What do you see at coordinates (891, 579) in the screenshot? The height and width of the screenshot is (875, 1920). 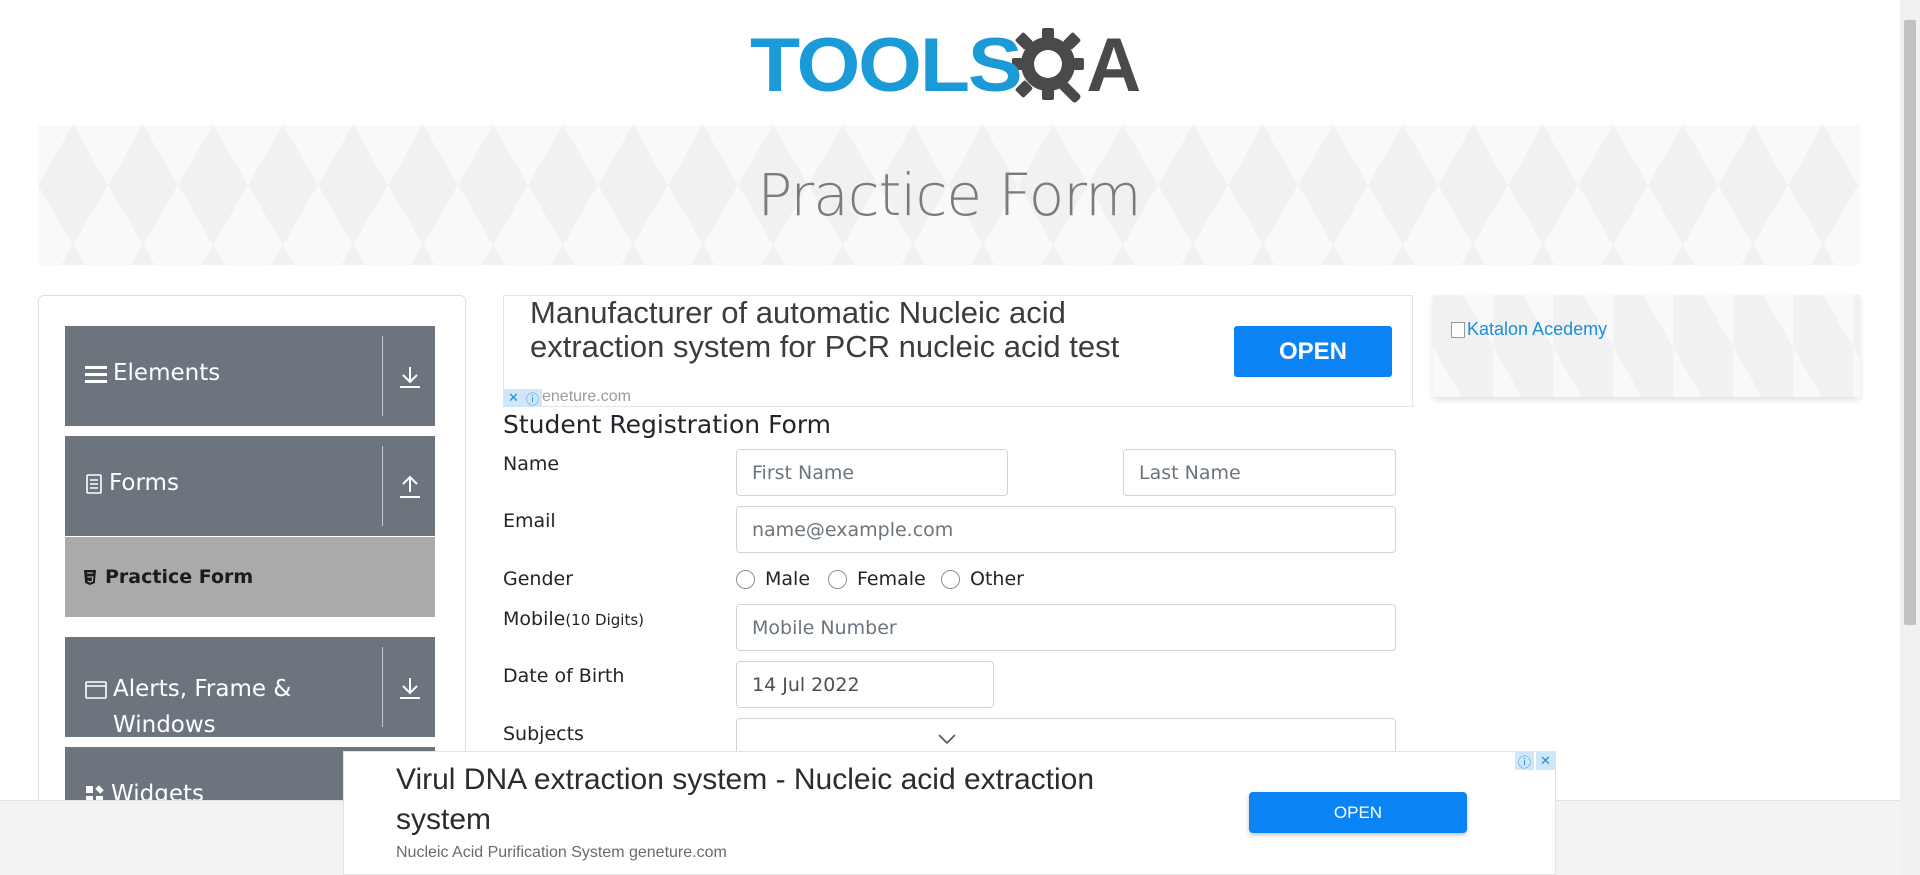 I see `radio-label: Female` at bounding box center [891, 579].